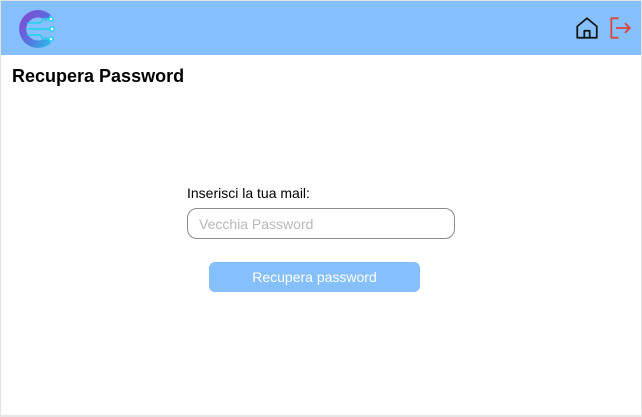 The height and width of the screenshot is (417, 642). What do you see at coordinates (314, 277) in the screenshot?
I see `recover-password-button: Recupera password` at bounding box center [314, 277].